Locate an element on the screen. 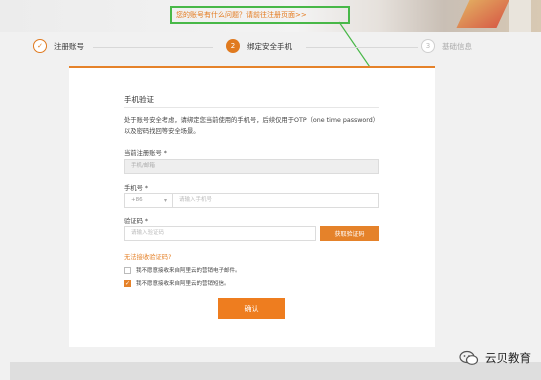 The image size is (541, 380). step-1-check-icon: ✓ is located at coordinates (40, 46).